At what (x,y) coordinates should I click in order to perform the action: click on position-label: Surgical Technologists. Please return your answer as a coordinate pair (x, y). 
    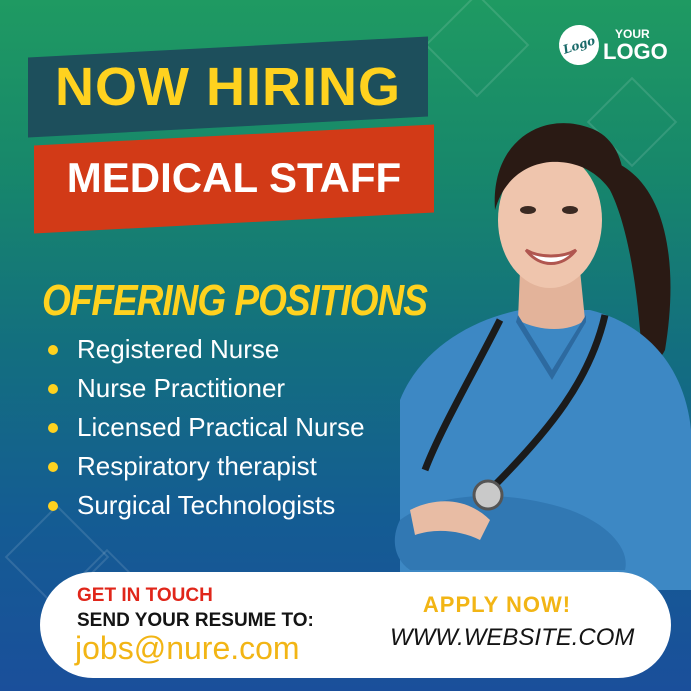
    Looking at the image, I should click on (206, 505).